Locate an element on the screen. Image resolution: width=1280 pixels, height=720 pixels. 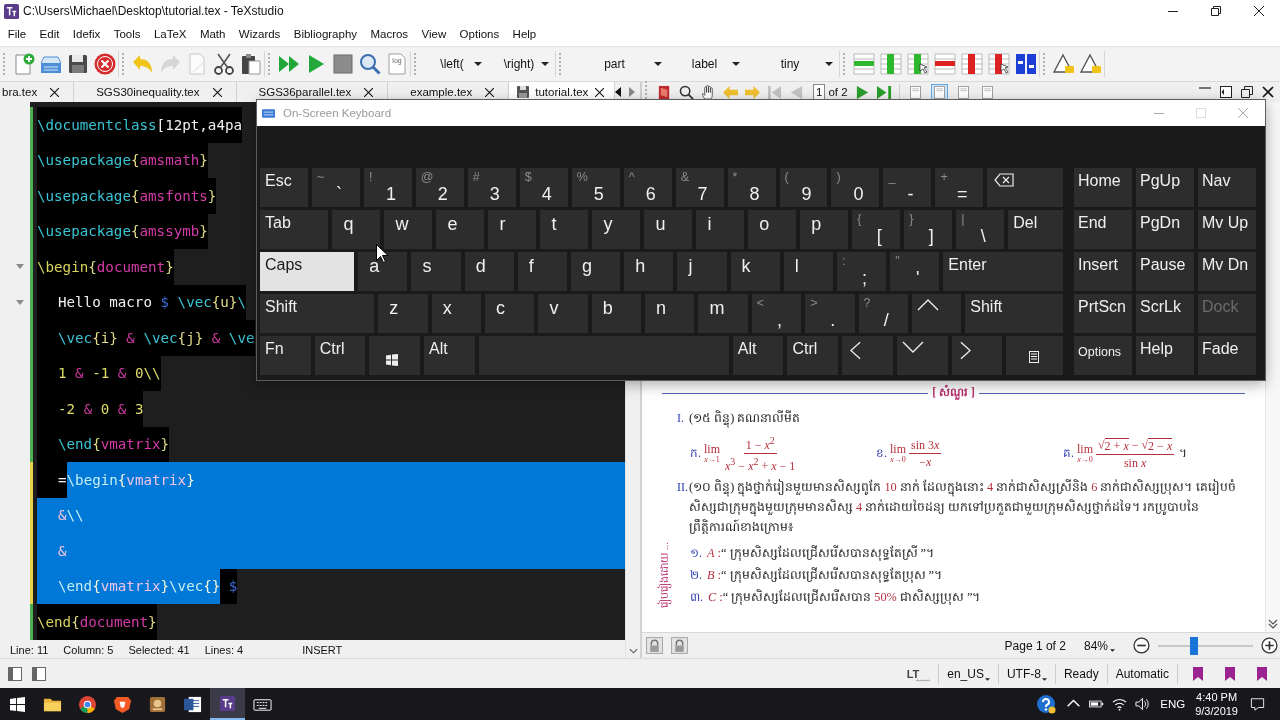
right-arrow-icon is located at coordinates (632, 92).